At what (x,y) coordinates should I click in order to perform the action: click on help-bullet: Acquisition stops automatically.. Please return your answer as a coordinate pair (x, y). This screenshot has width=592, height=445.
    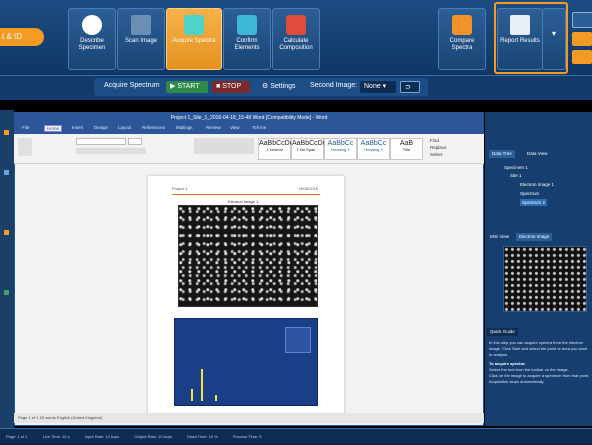
    Looking at the image, I should click on (517, 381).